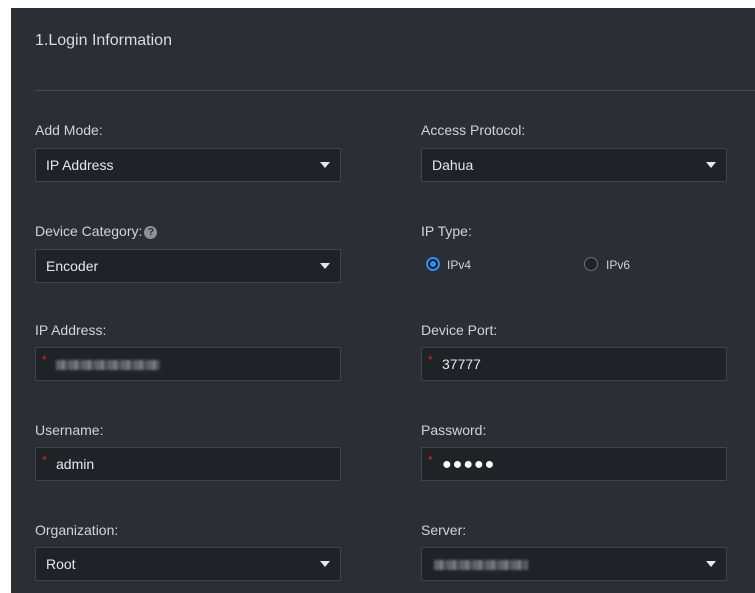  I want to click on username-input: * admin, so click(188, 464).